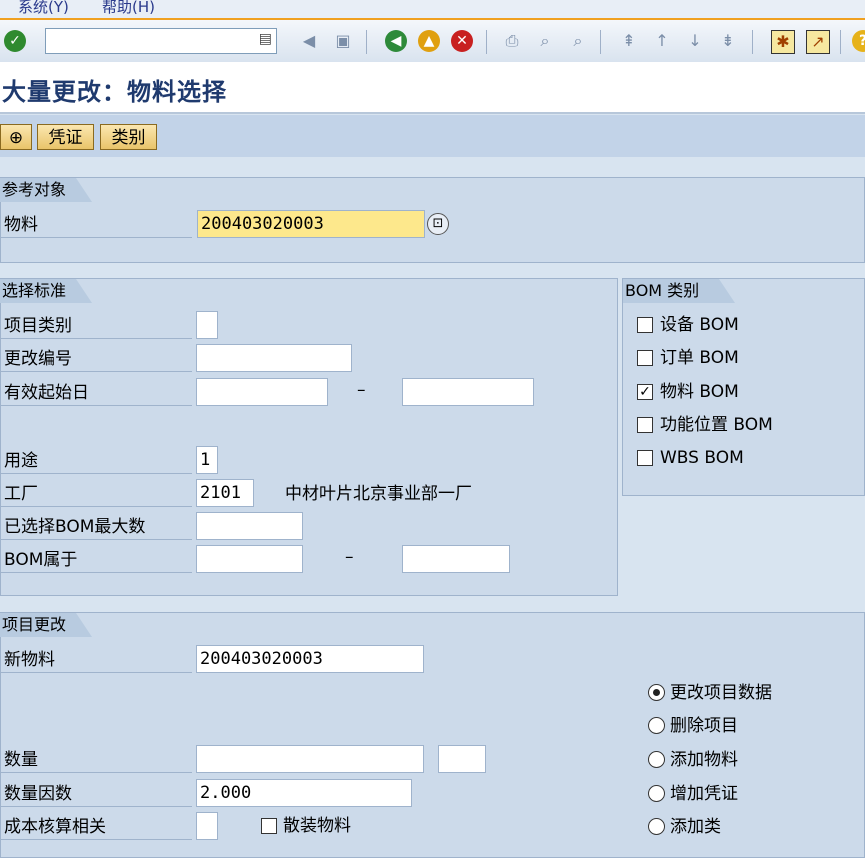 The height and width of the screenshot is (858, 865). What do you see at coordinates (462, 41) in the screenshot?
I see `cancel-icon: ✕` at bounding box center [462, 41].